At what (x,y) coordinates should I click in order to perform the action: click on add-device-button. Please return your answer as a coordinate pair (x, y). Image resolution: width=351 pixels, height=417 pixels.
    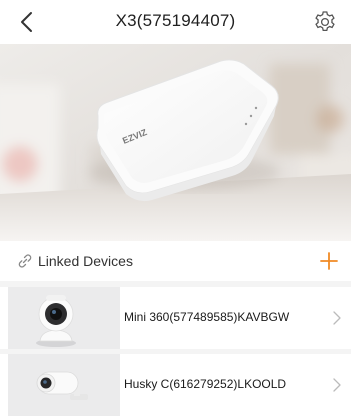
    Looking at the image, I should click on (329, 261).